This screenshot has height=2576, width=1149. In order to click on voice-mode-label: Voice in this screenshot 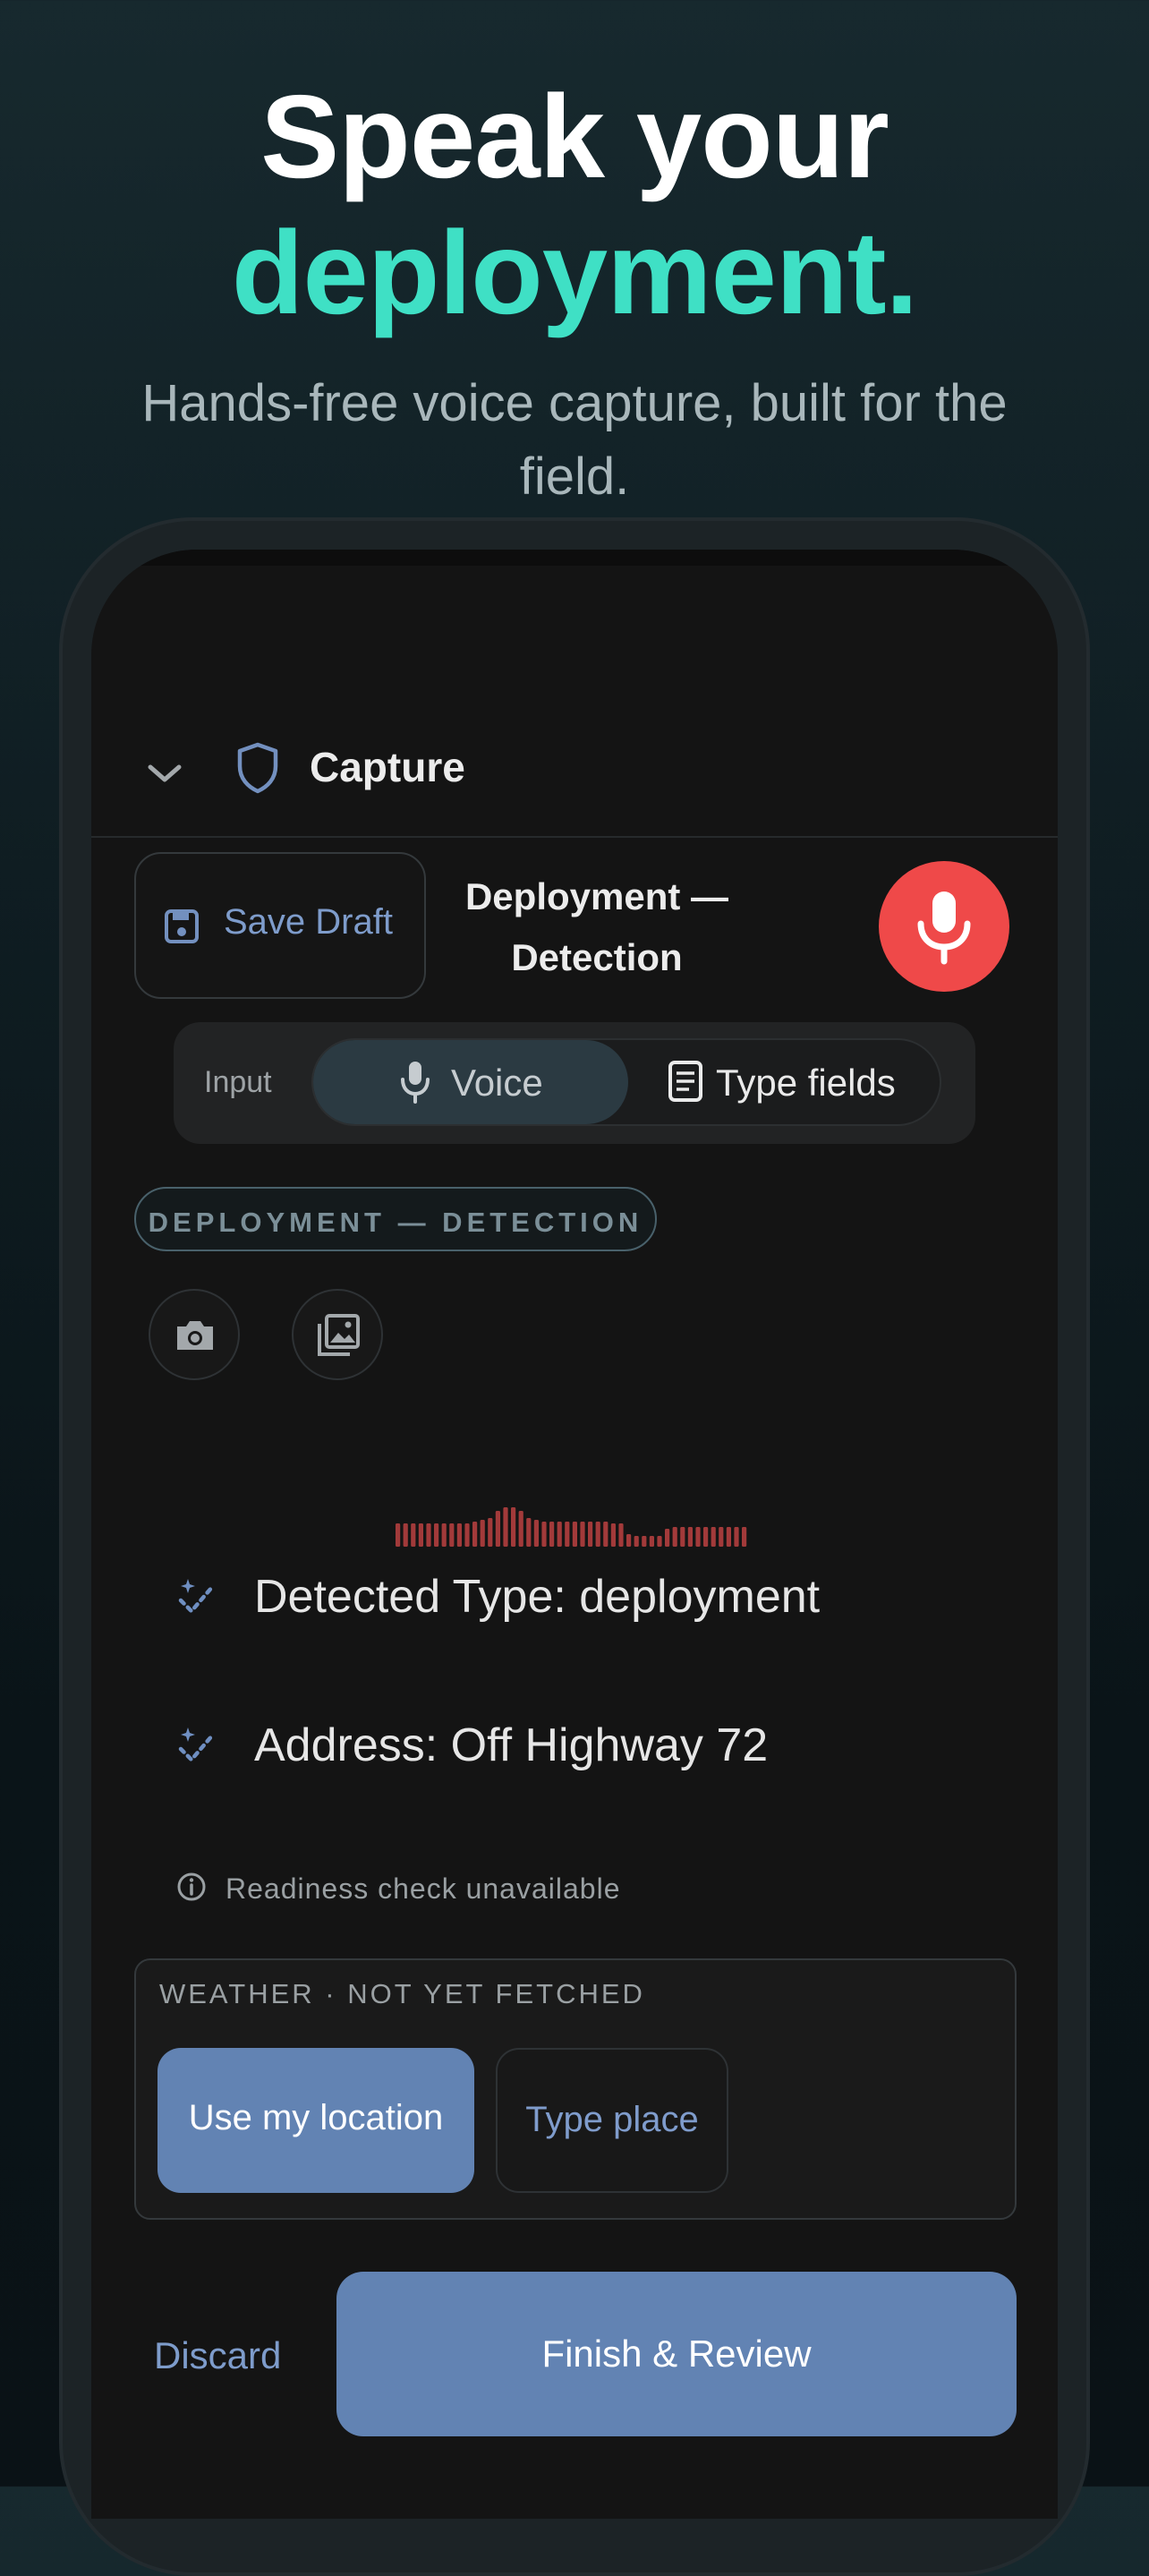, I will do `click(497, 1083)`.